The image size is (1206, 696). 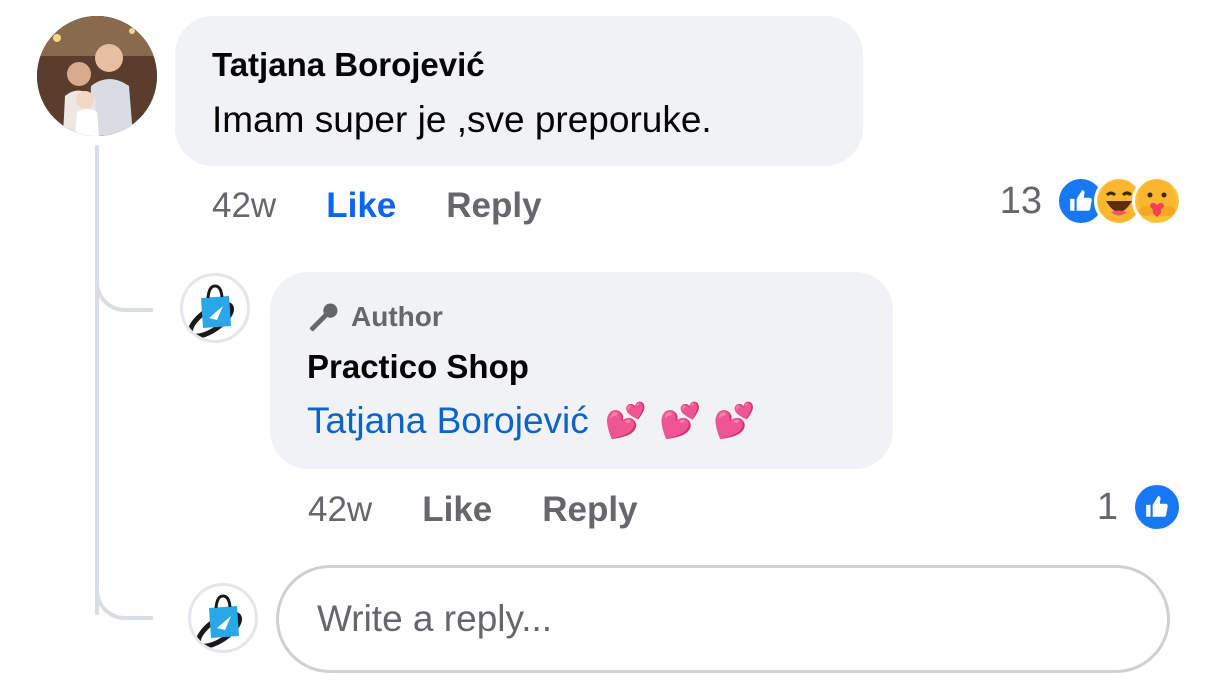 I want to click on reply-reply-button: Reply, so click(x=589, y=510).